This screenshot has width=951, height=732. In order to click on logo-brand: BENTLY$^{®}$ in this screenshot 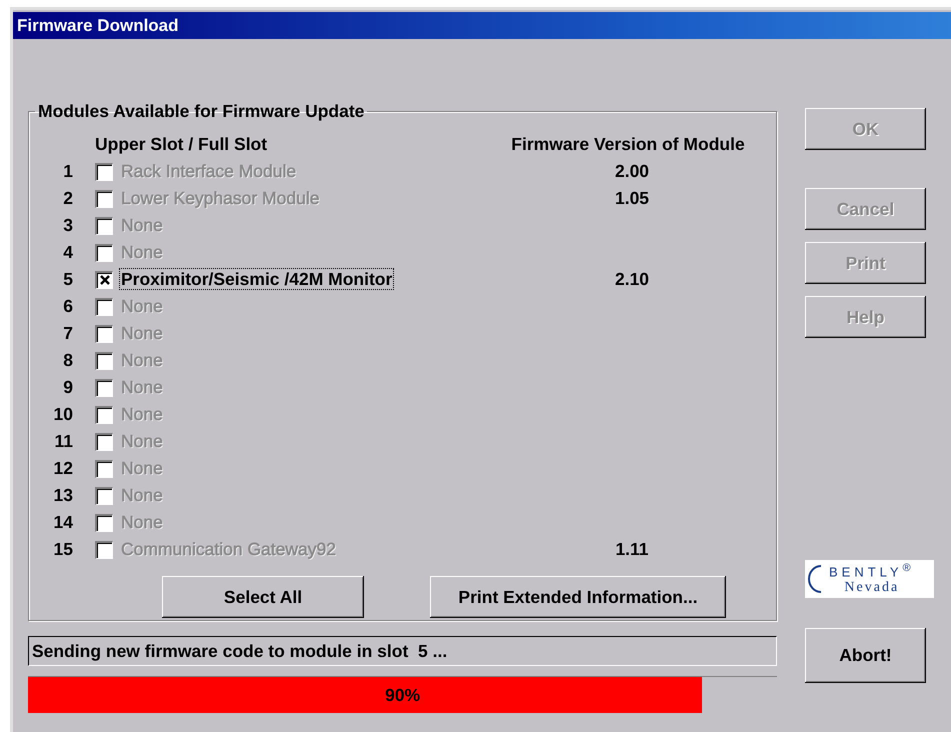, I will do `click(872, 570)`.